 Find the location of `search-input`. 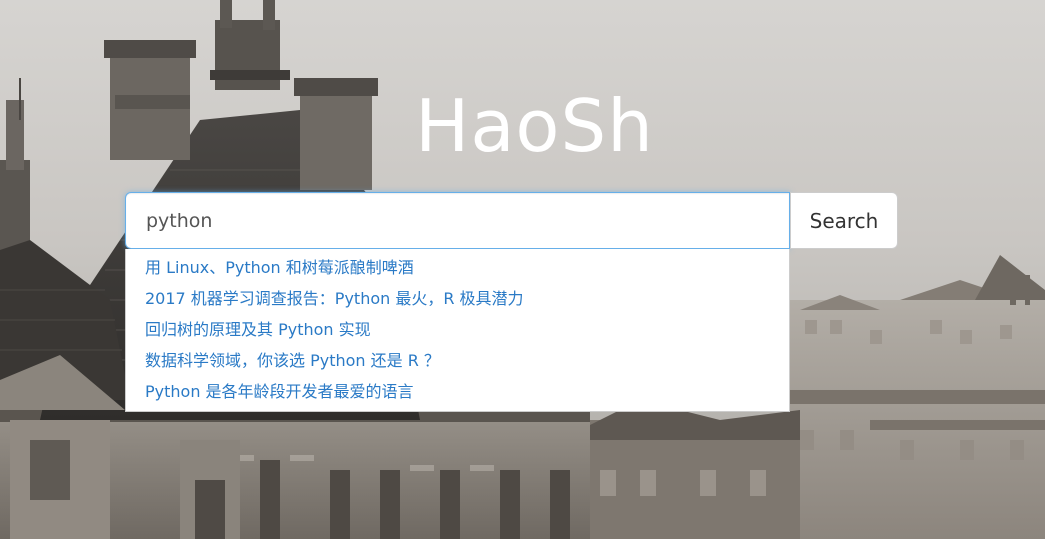

search-input is located at coordinates (457, 220).